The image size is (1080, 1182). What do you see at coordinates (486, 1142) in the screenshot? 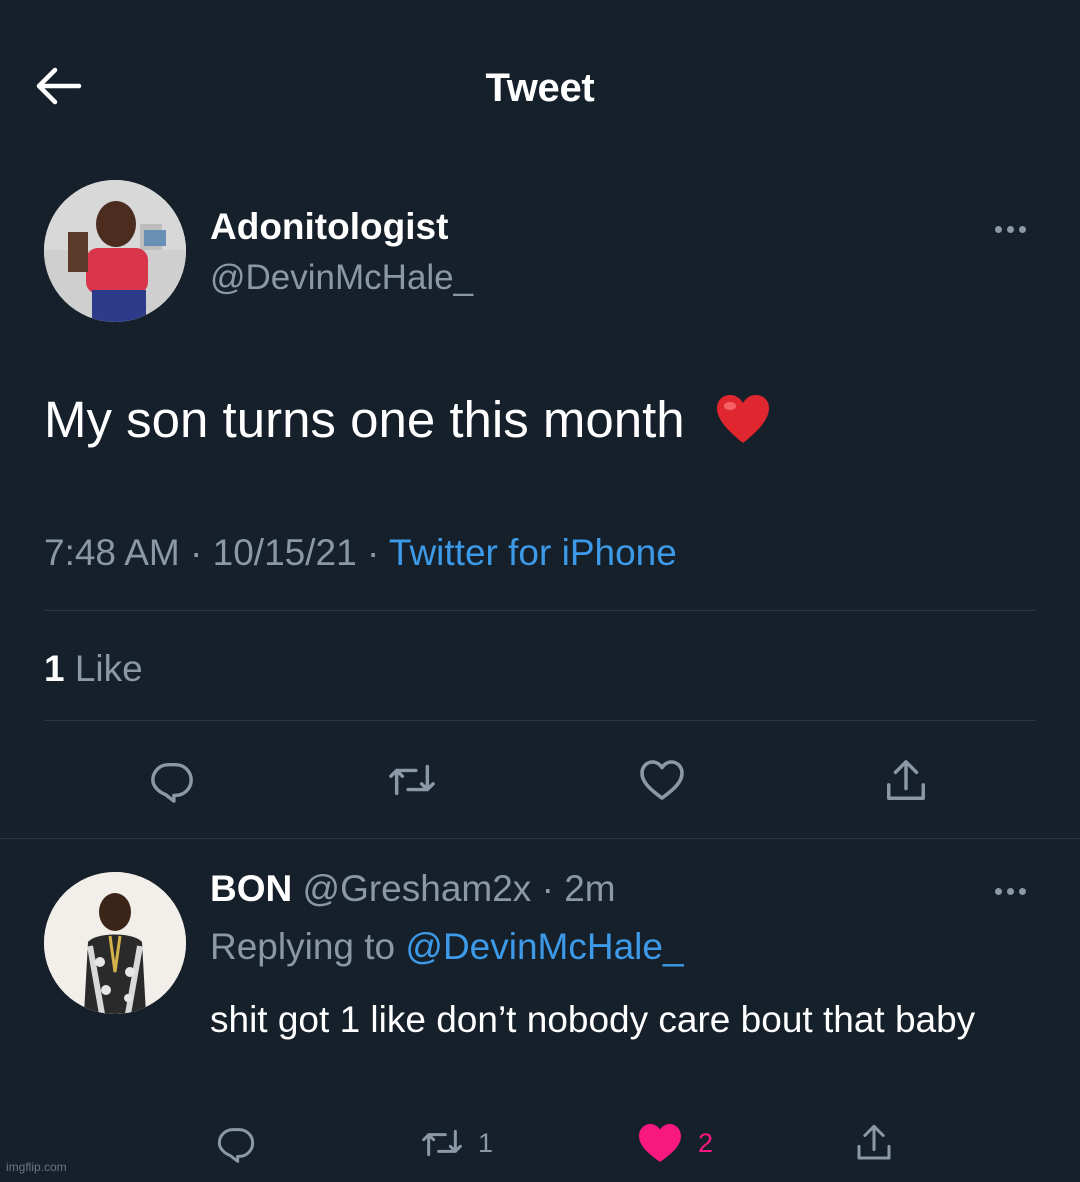
I see `retweet-count: 1` at bounding box center [486, 1142].